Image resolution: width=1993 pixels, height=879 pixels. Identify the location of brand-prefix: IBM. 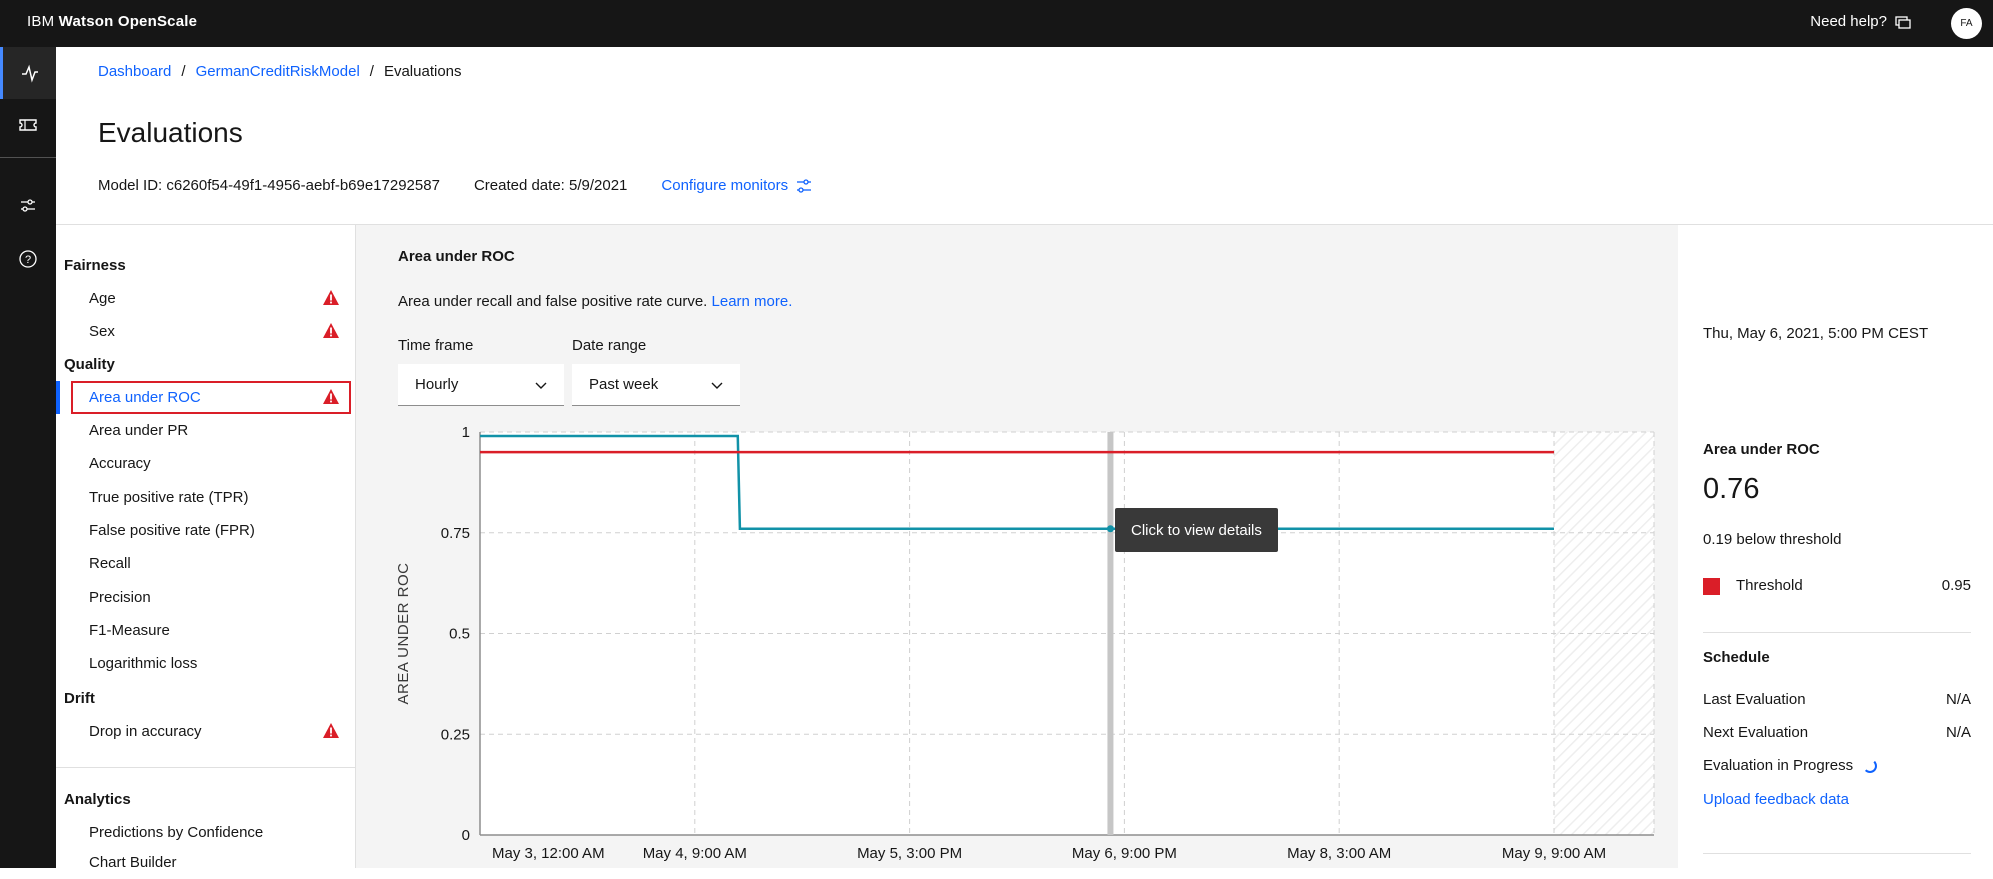
(41, 21).